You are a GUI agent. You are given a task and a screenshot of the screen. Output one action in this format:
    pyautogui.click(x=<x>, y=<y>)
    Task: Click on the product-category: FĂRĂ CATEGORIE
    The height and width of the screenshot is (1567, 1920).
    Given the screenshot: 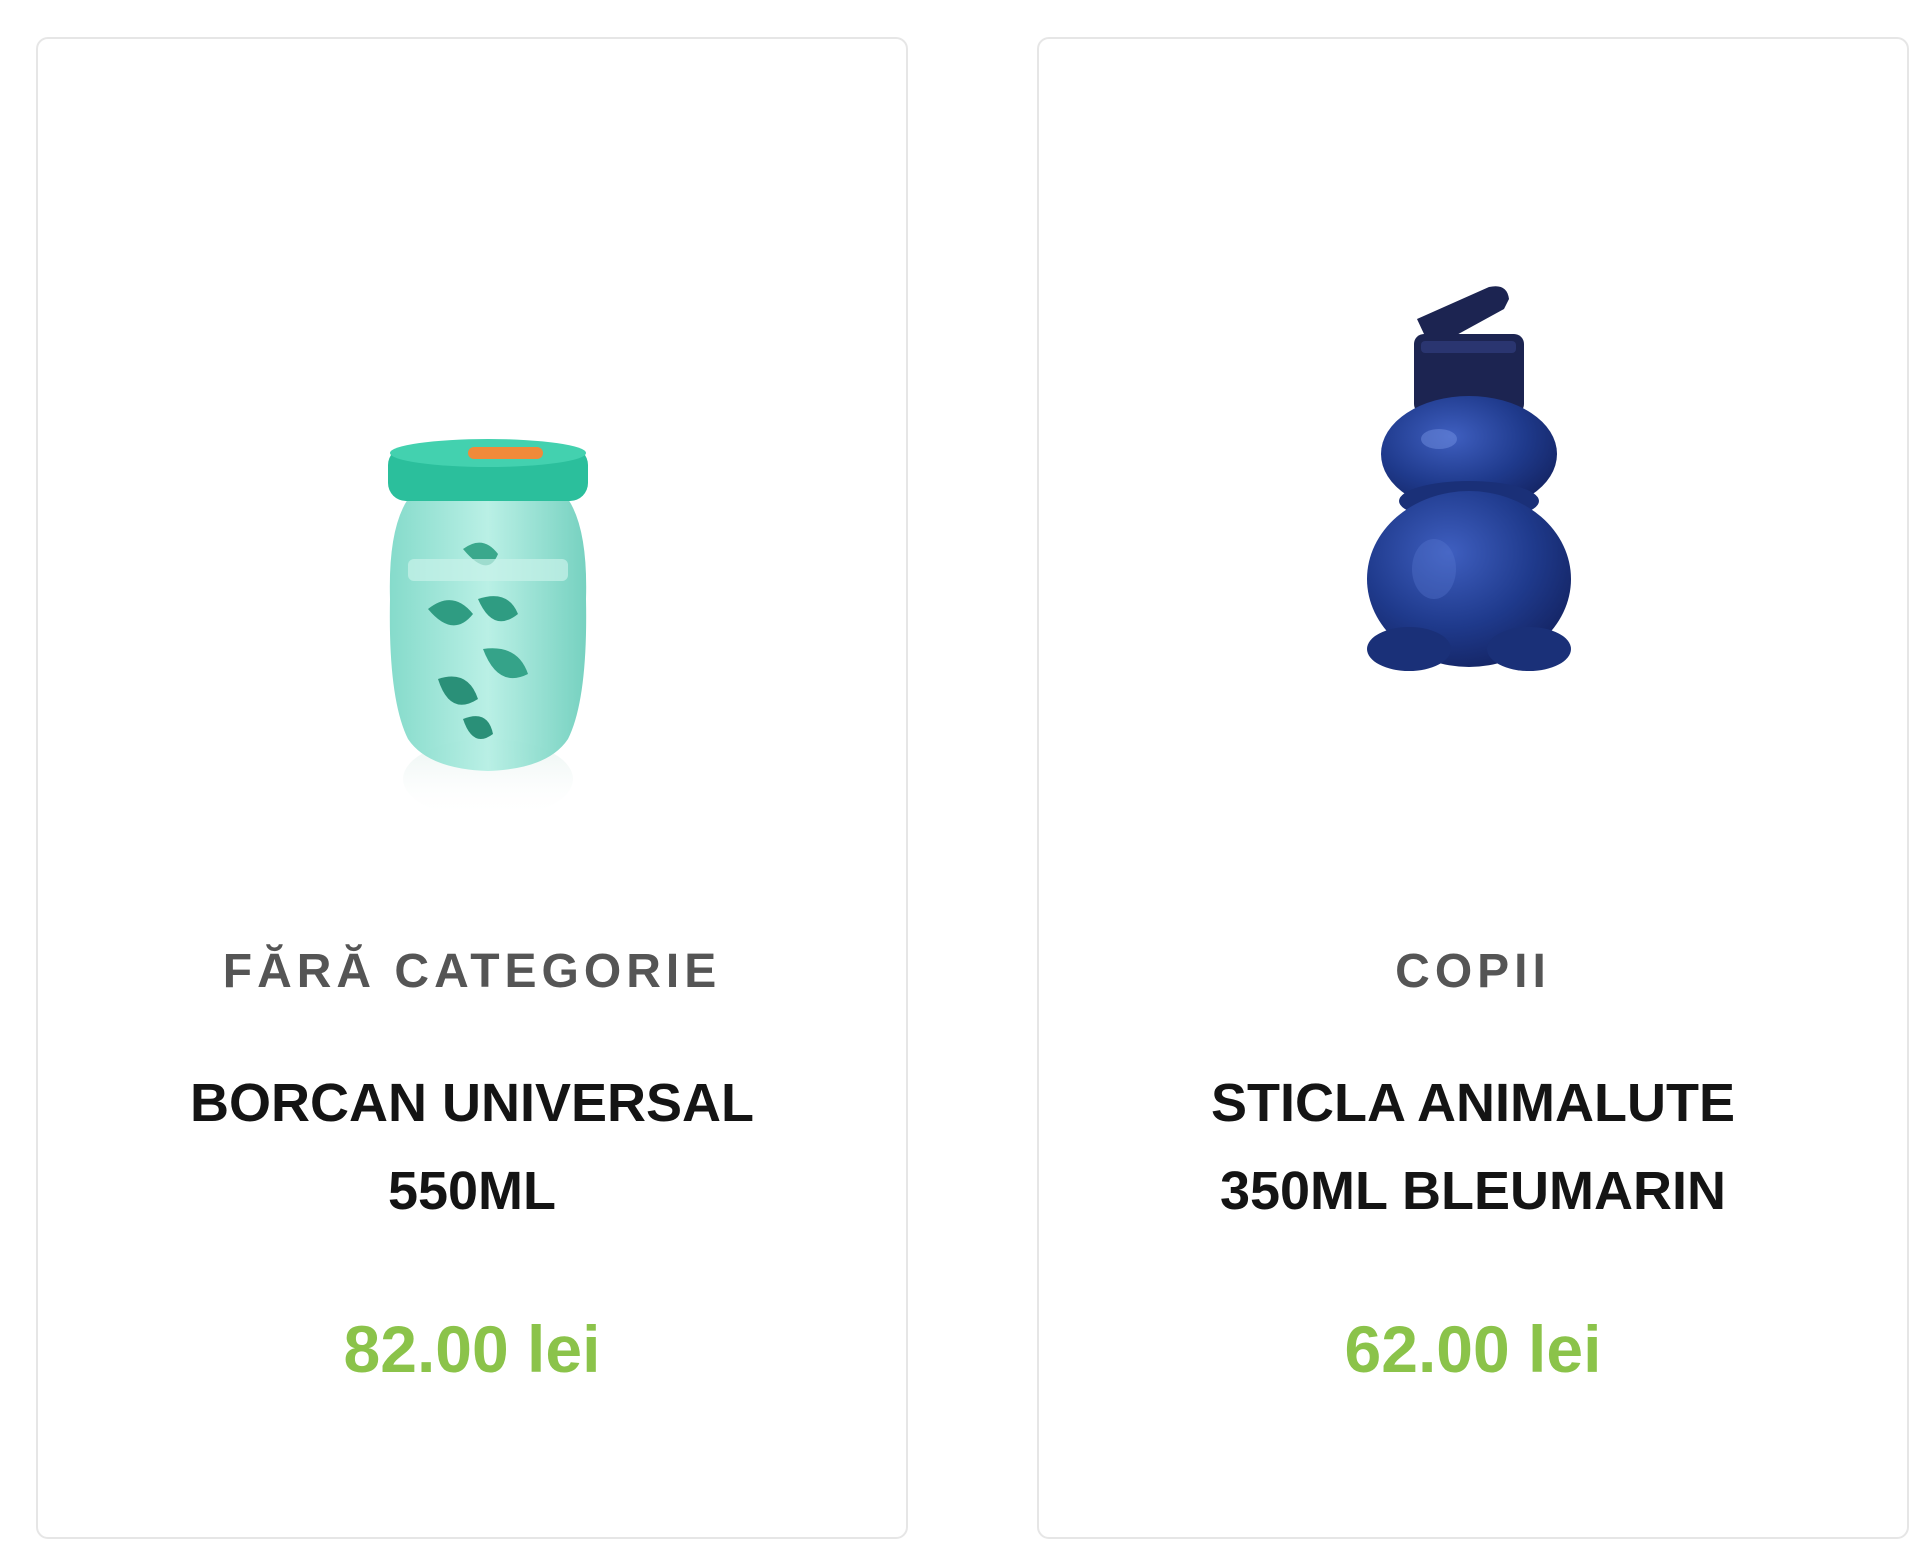 What is the action you would take?
    pyautogui.click(x=472, y=971)
    